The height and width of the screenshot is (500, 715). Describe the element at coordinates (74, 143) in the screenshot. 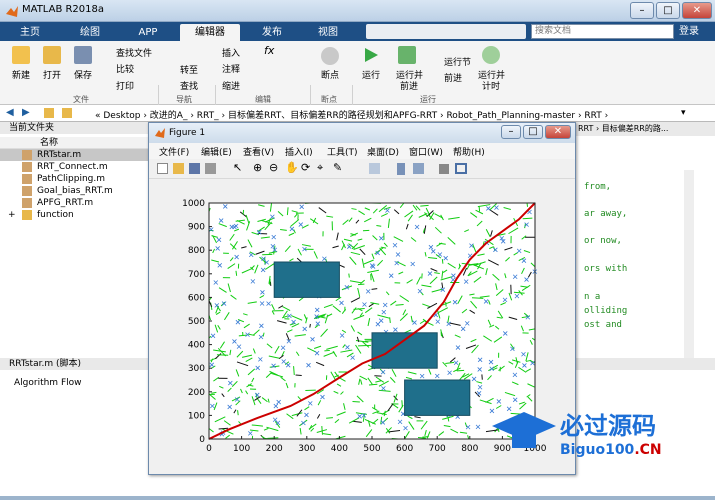

I see `name-column-header: 名称` at that location.